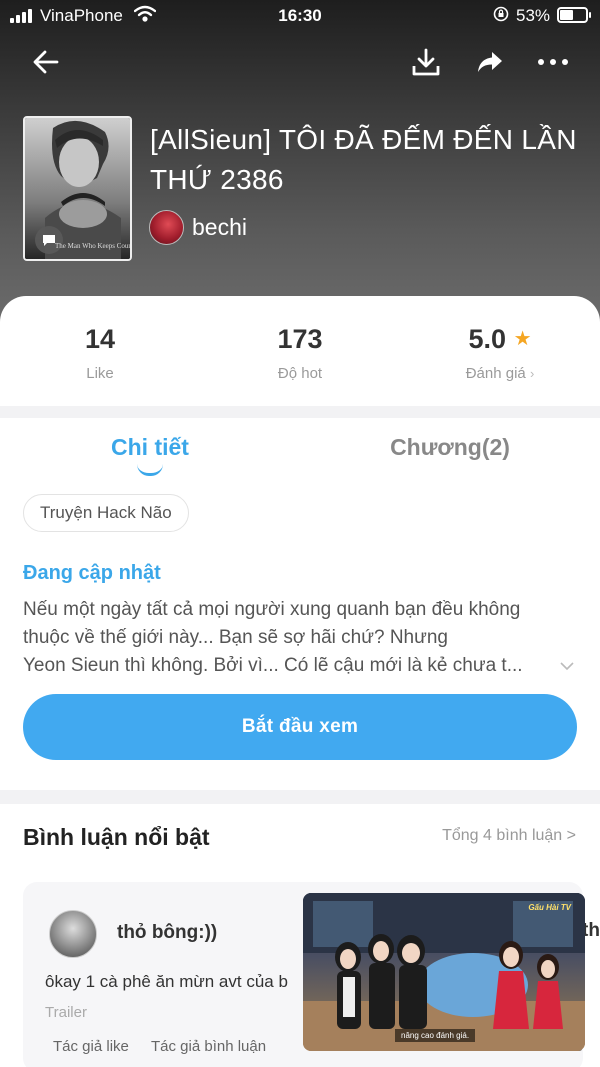  I want to click on back-button, so click(46, 62).